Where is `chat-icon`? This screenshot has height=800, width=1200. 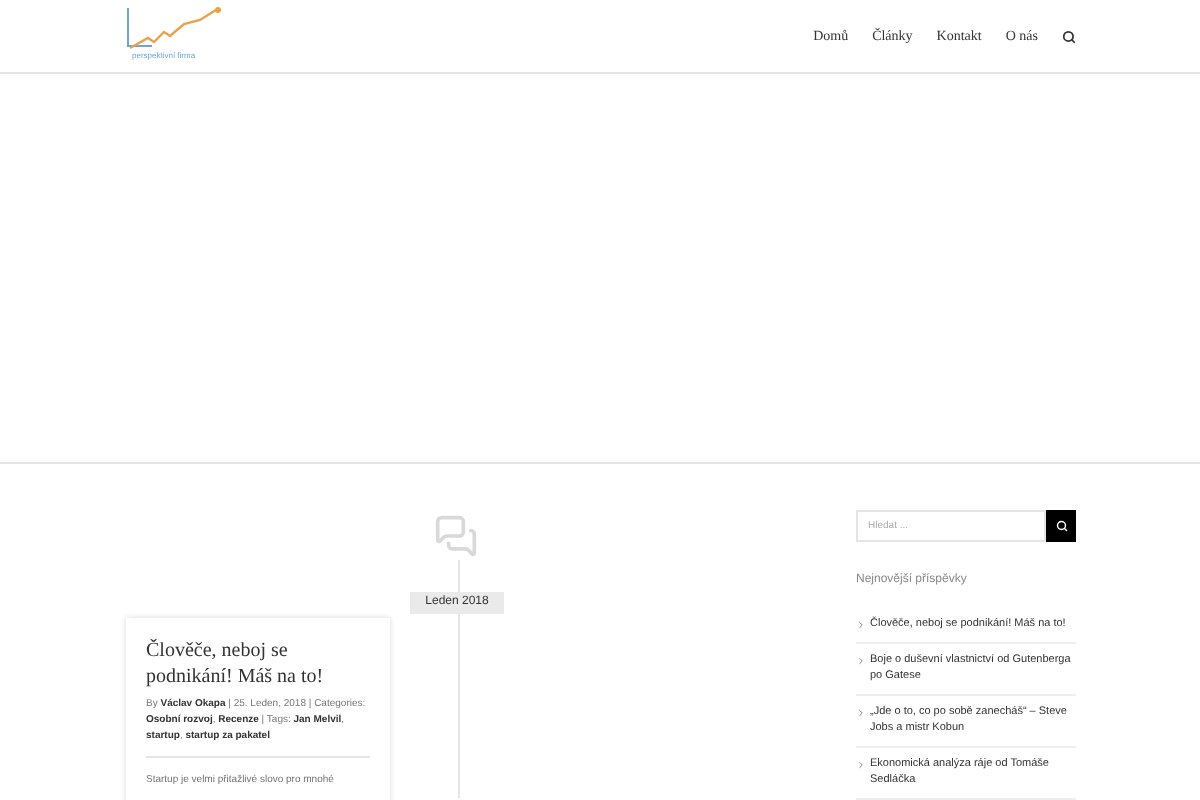
chat-icon is located at coordinates (456, 536).